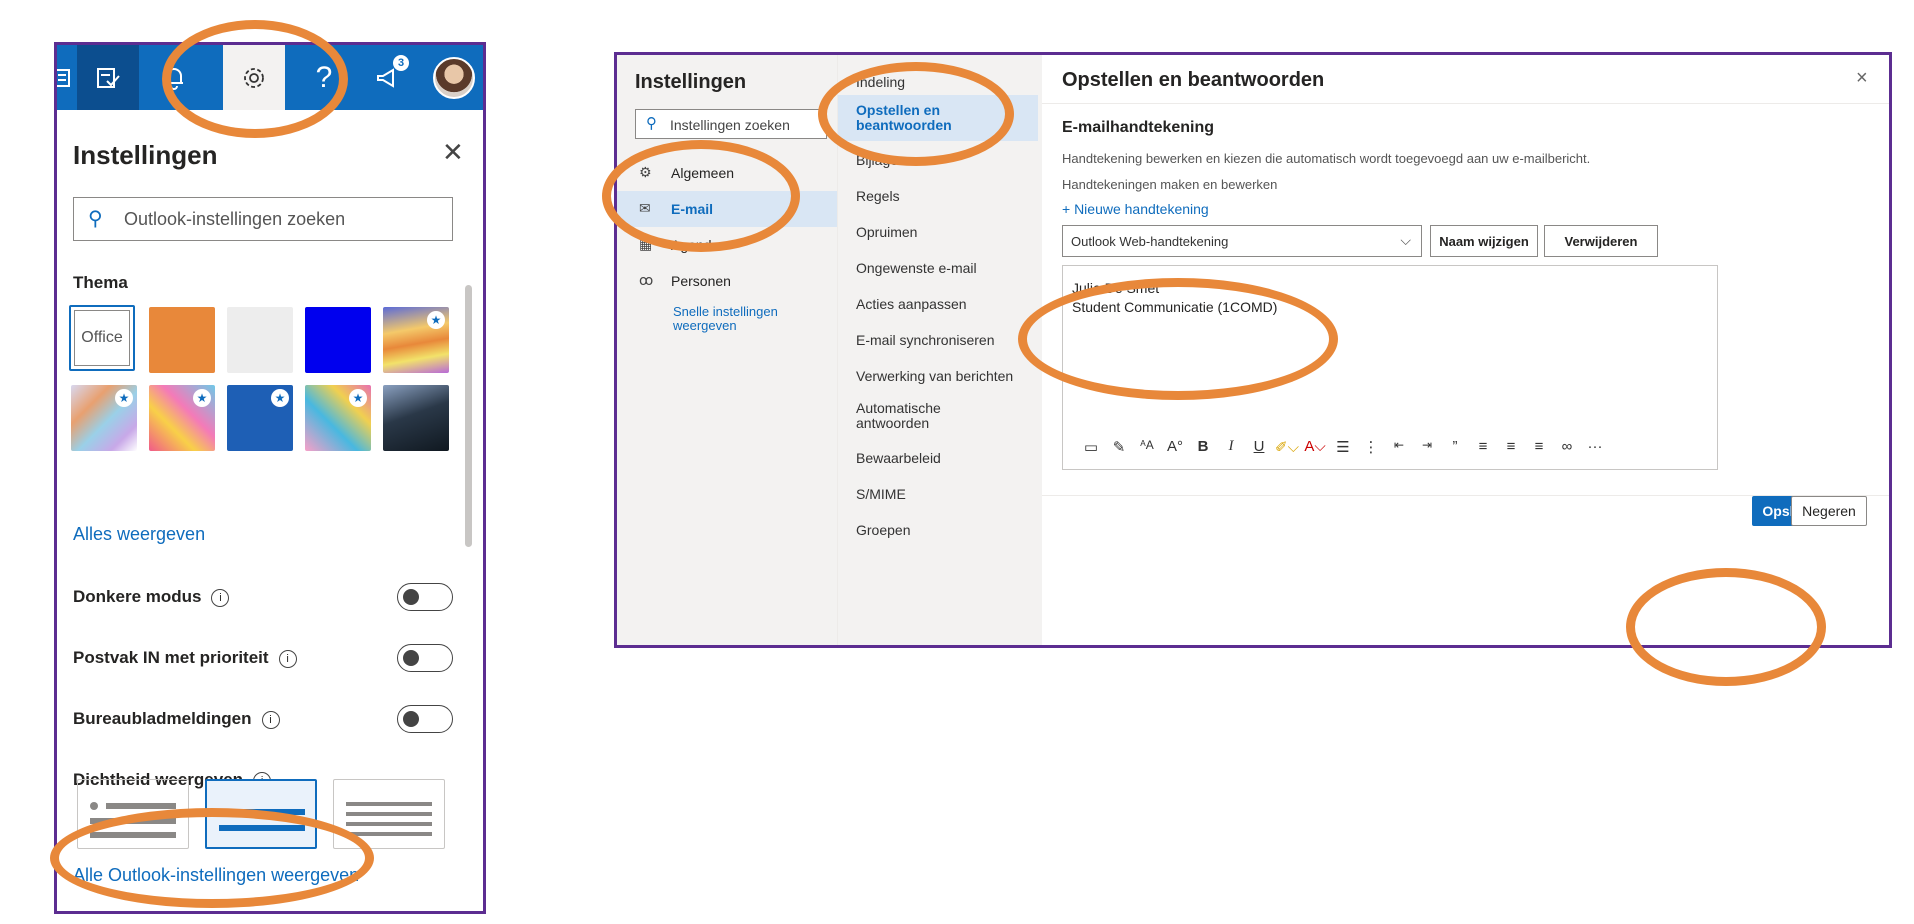  Describe the element at coordinates (468, 416) in the screenshot. I see `scrollbar` at that location.